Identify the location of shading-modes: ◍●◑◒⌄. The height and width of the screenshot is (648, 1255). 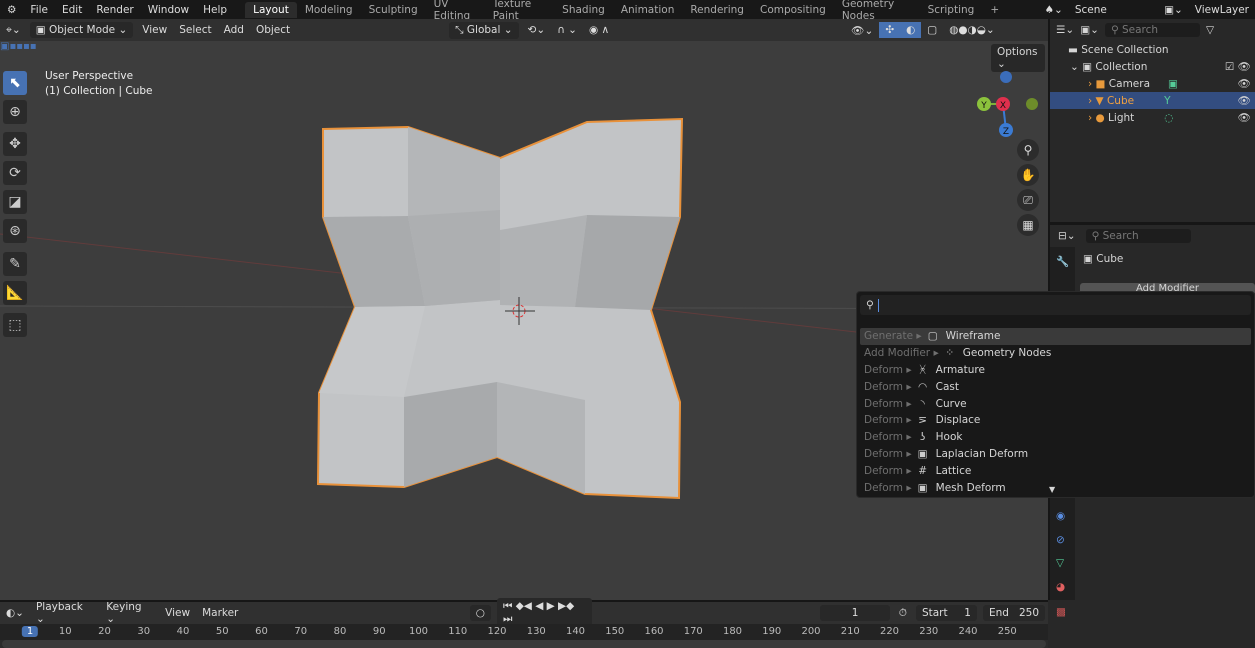
(971, 30).